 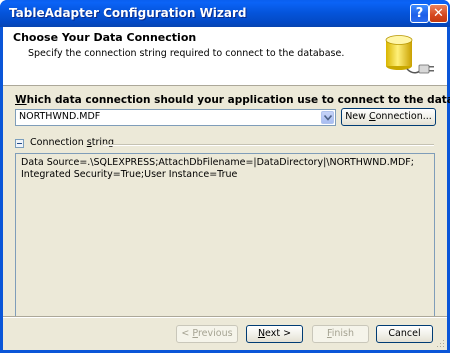 What do you see at coordinates (19, 143) in the screenshot?
I see `collapse-icon` at bounding box center [19, 143].